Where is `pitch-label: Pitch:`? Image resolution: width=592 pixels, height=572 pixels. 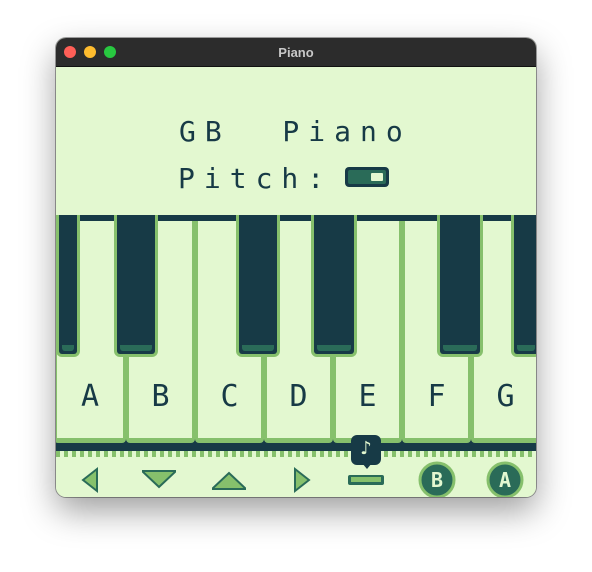 pitch-label: Pitch: is located at coordinates (256, 178).